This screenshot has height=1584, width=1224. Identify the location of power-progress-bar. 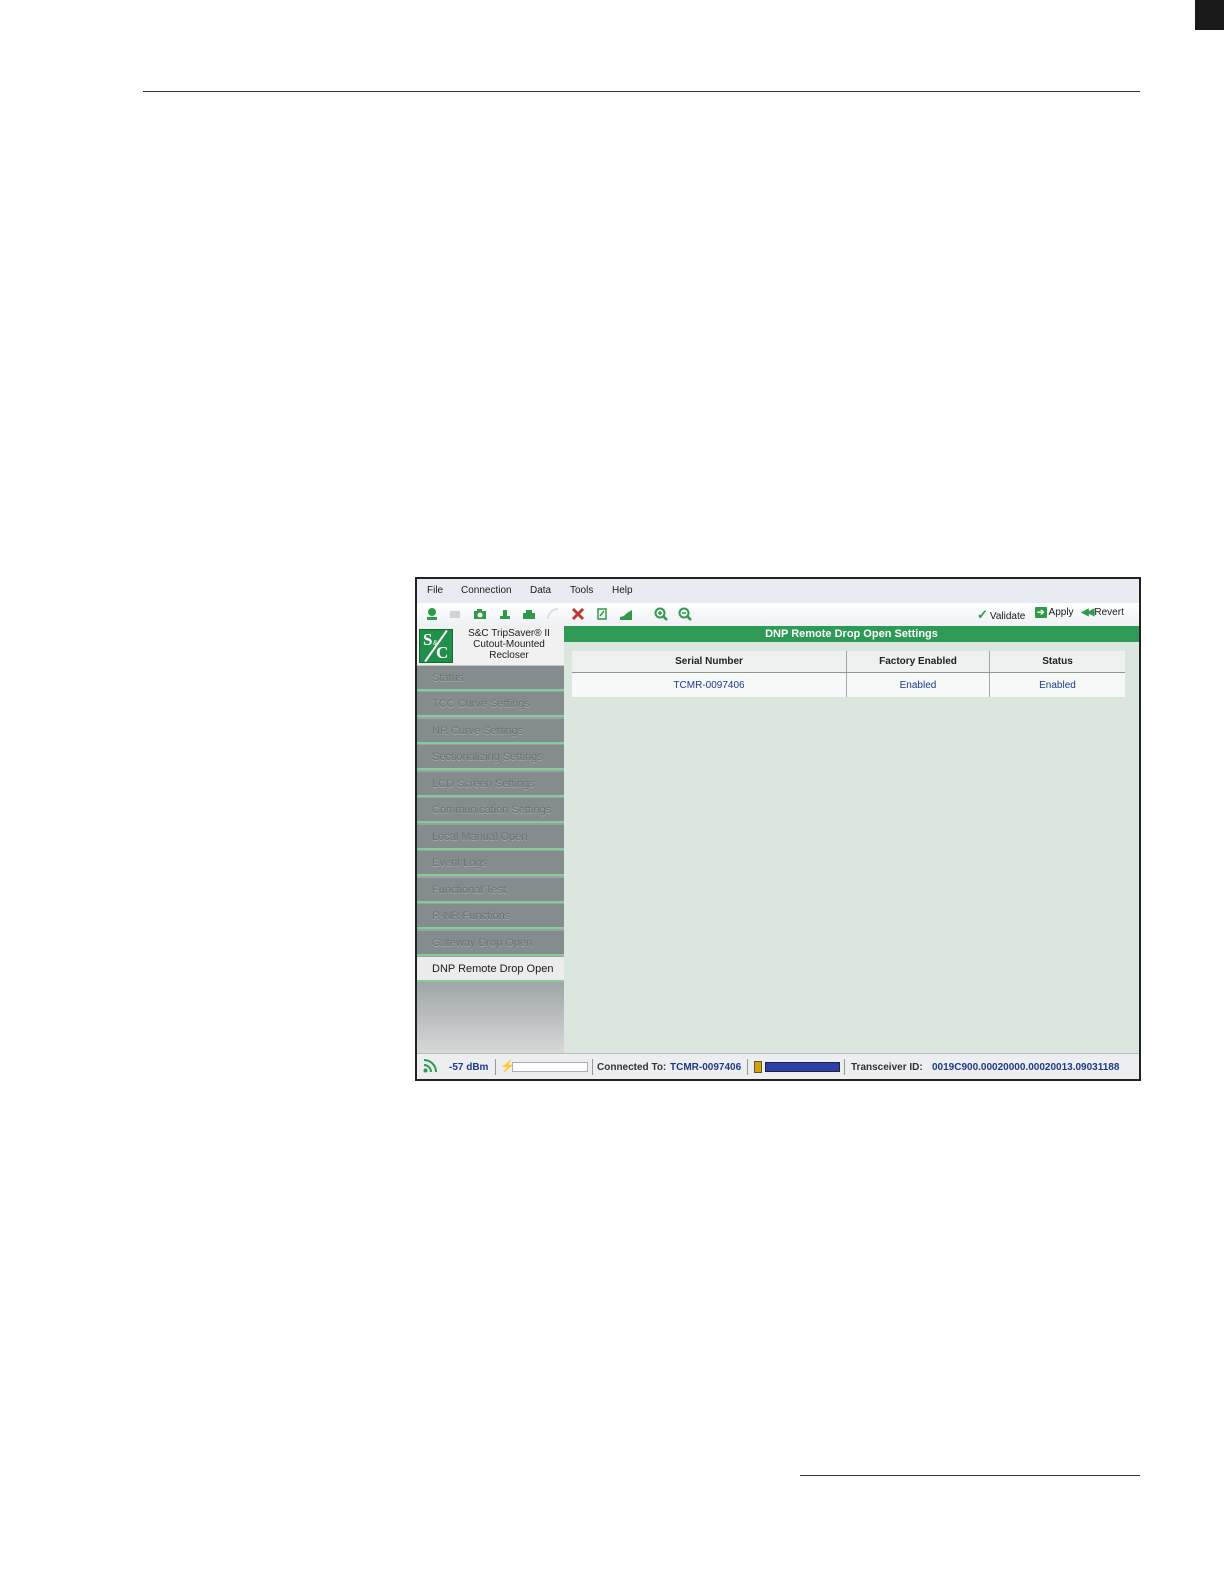
(550, 1067).